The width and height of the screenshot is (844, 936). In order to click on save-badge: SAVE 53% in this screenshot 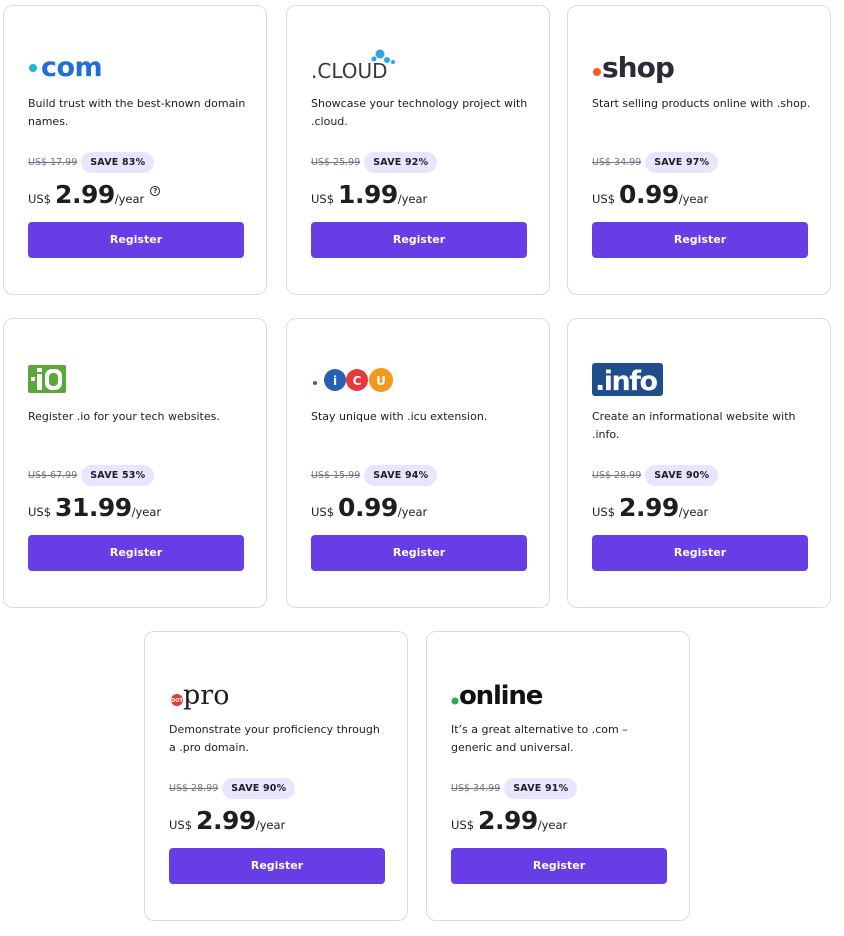, I will do `click(118, 475)`.